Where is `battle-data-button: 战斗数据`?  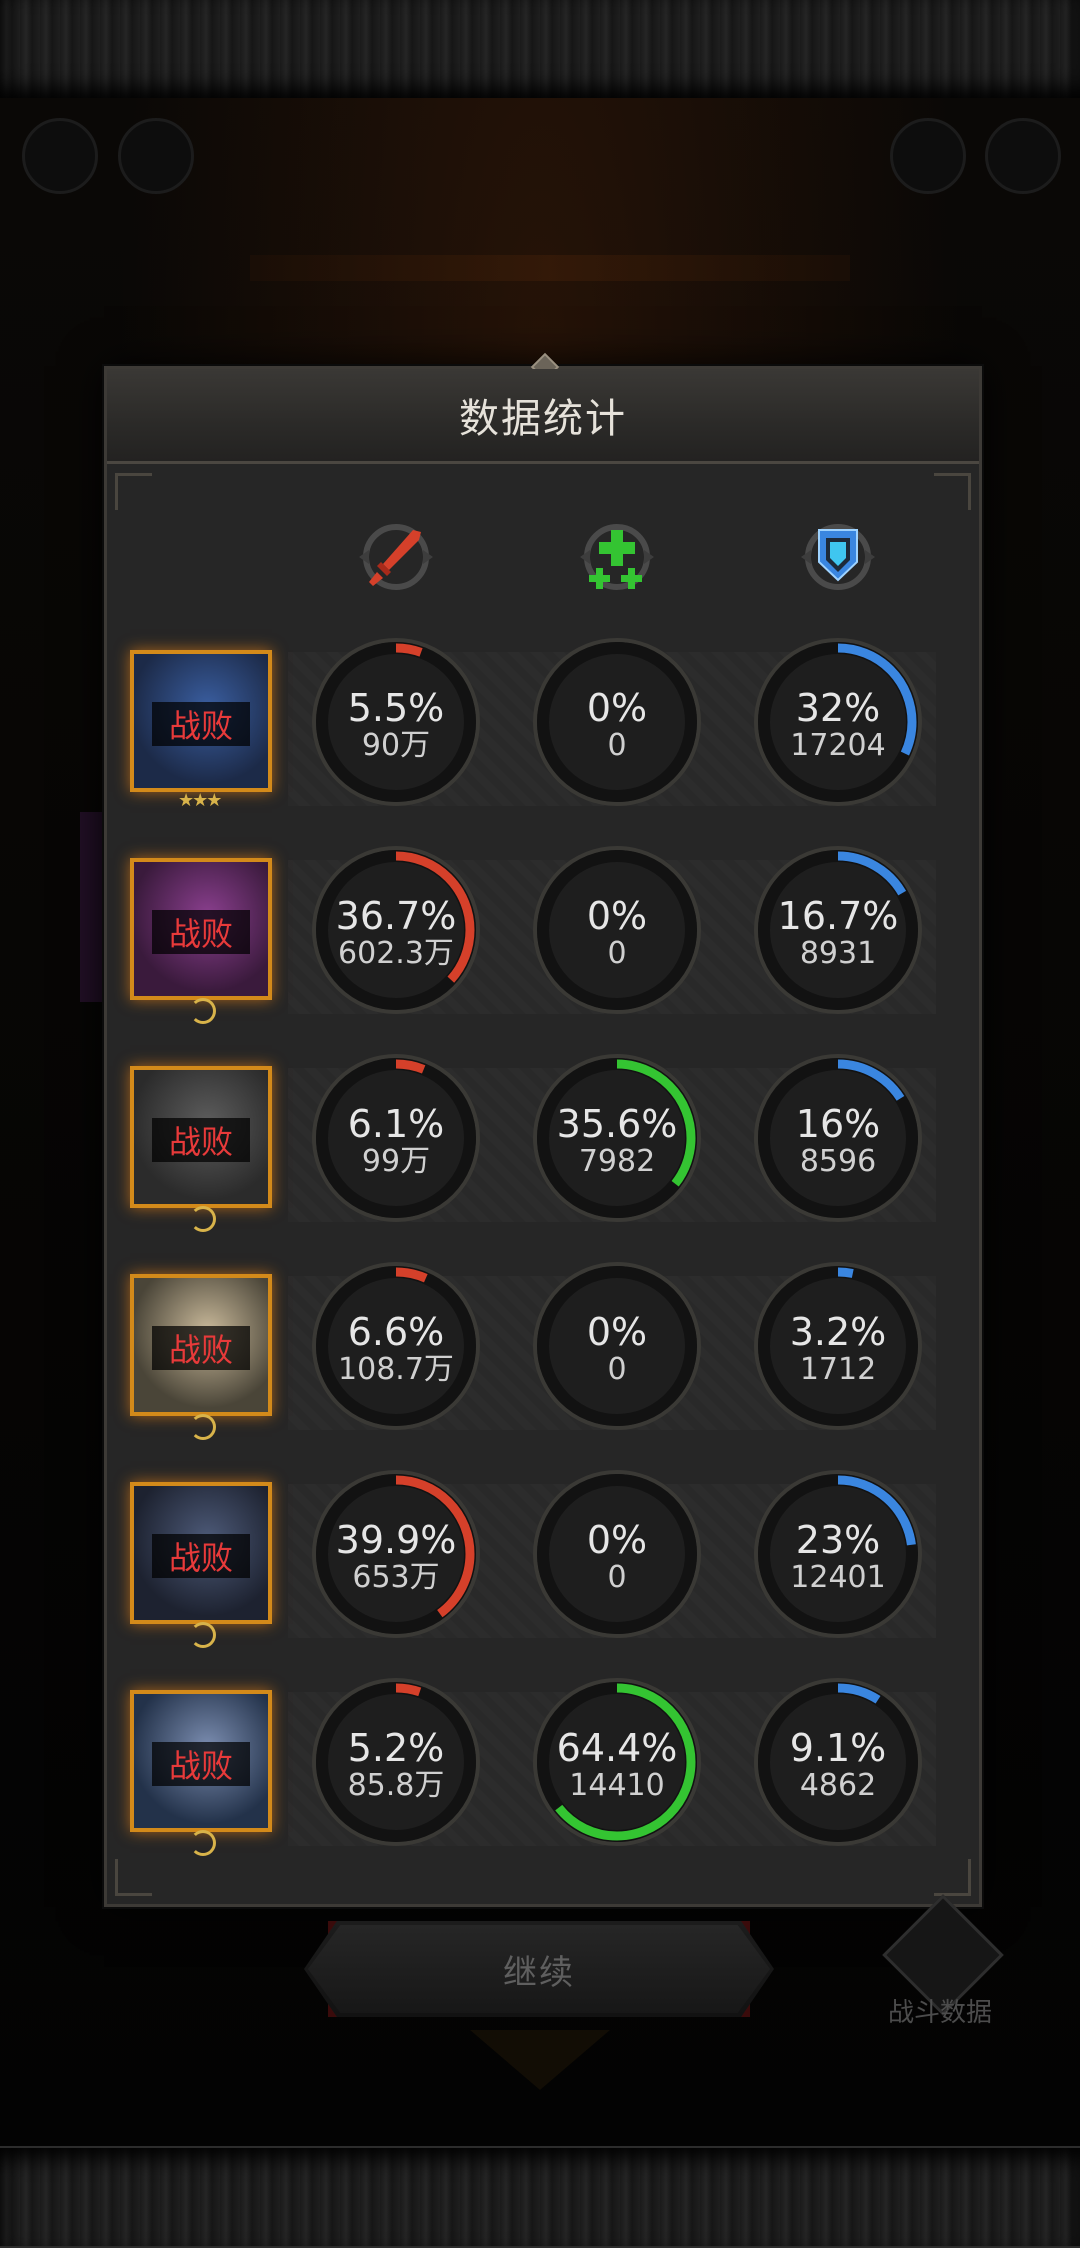
battle-data-button: 战斗数据 is located at coordinates (942, 1963).